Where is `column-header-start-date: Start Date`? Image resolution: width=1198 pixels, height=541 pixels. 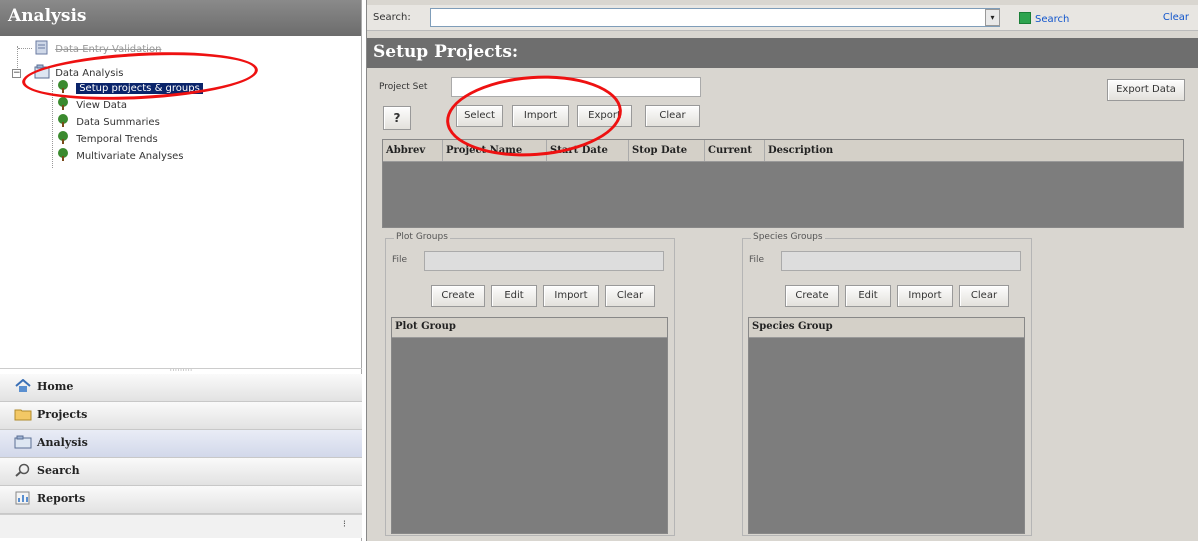
column-header-start-date: Start Date is located at coordinates (588, 150).